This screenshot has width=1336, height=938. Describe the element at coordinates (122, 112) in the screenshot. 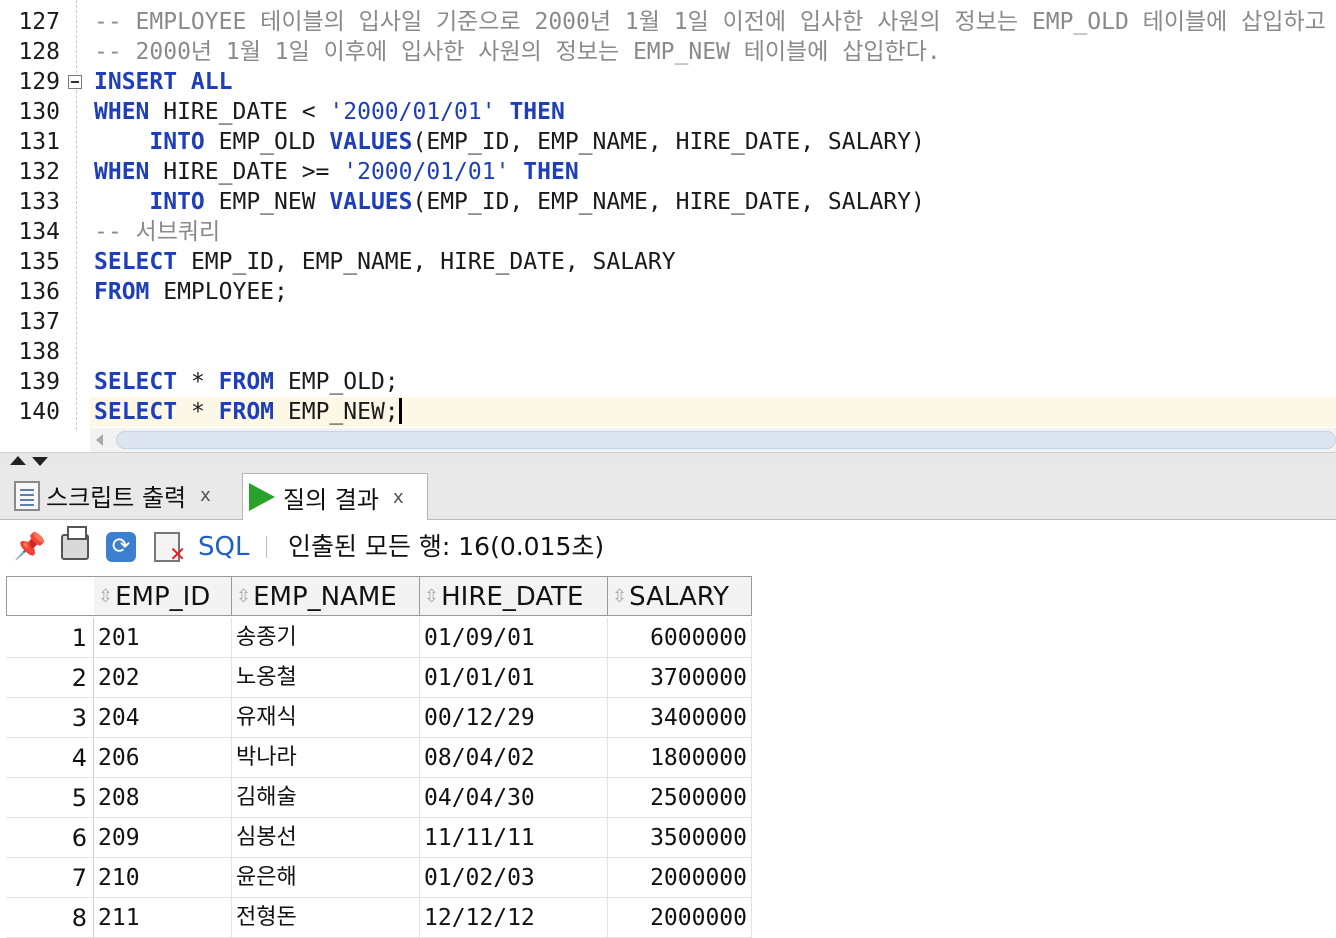

I see `sql-keyword: WHEN` at that location.